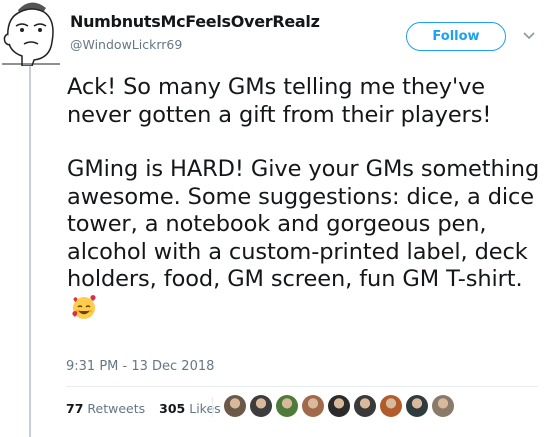 Image resolution: width=551 pixels, height=437 pixels. What do you see at coordinates (84, 306) in the screenshot?
I see `smiling-face-with-hearts-icon` at bounding box center [84, 306].